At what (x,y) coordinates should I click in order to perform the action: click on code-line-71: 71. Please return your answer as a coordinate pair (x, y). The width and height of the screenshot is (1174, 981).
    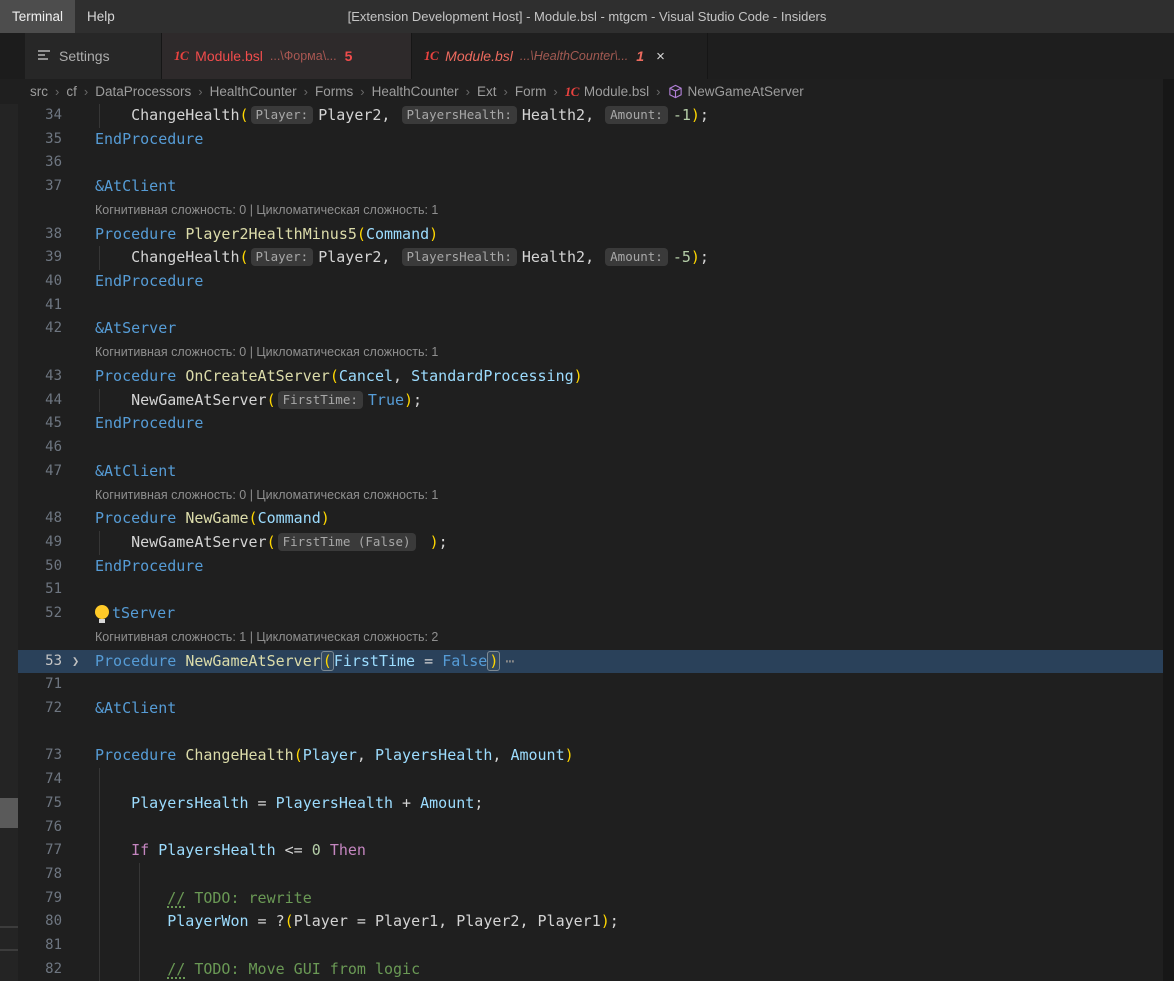
    Looking at the image, I should click on (587, 685).